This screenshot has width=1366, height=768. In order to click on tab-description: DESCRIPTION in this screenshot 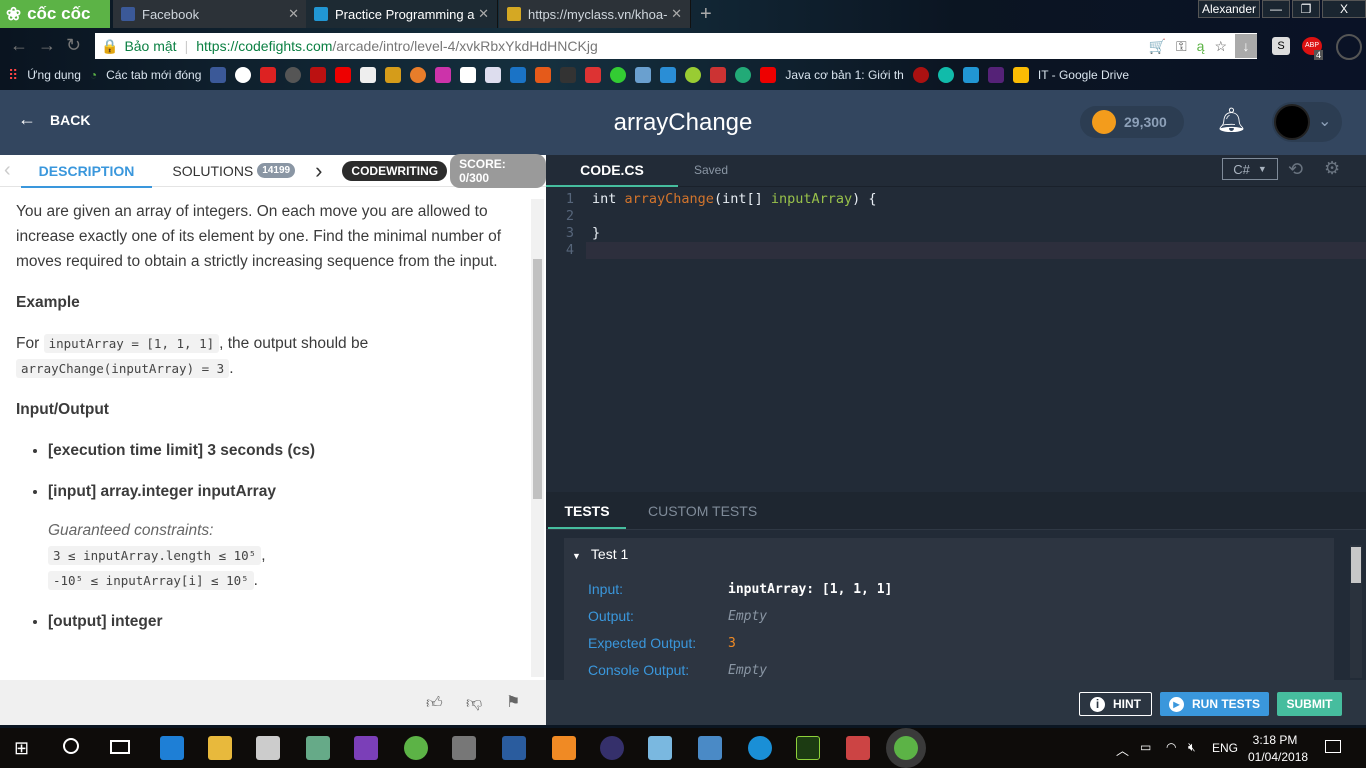, I will do `click(86, 172)`.